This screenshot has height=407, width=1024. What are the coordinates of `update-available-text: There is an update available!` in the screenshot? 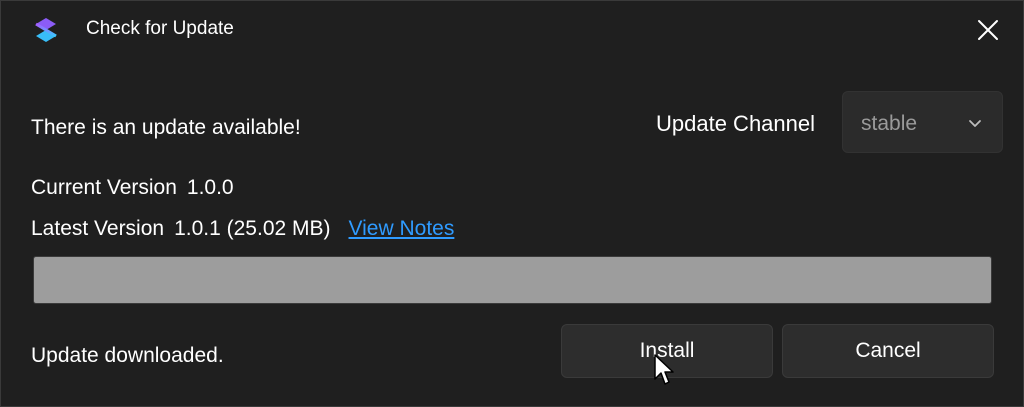 It's located at (166, 127).